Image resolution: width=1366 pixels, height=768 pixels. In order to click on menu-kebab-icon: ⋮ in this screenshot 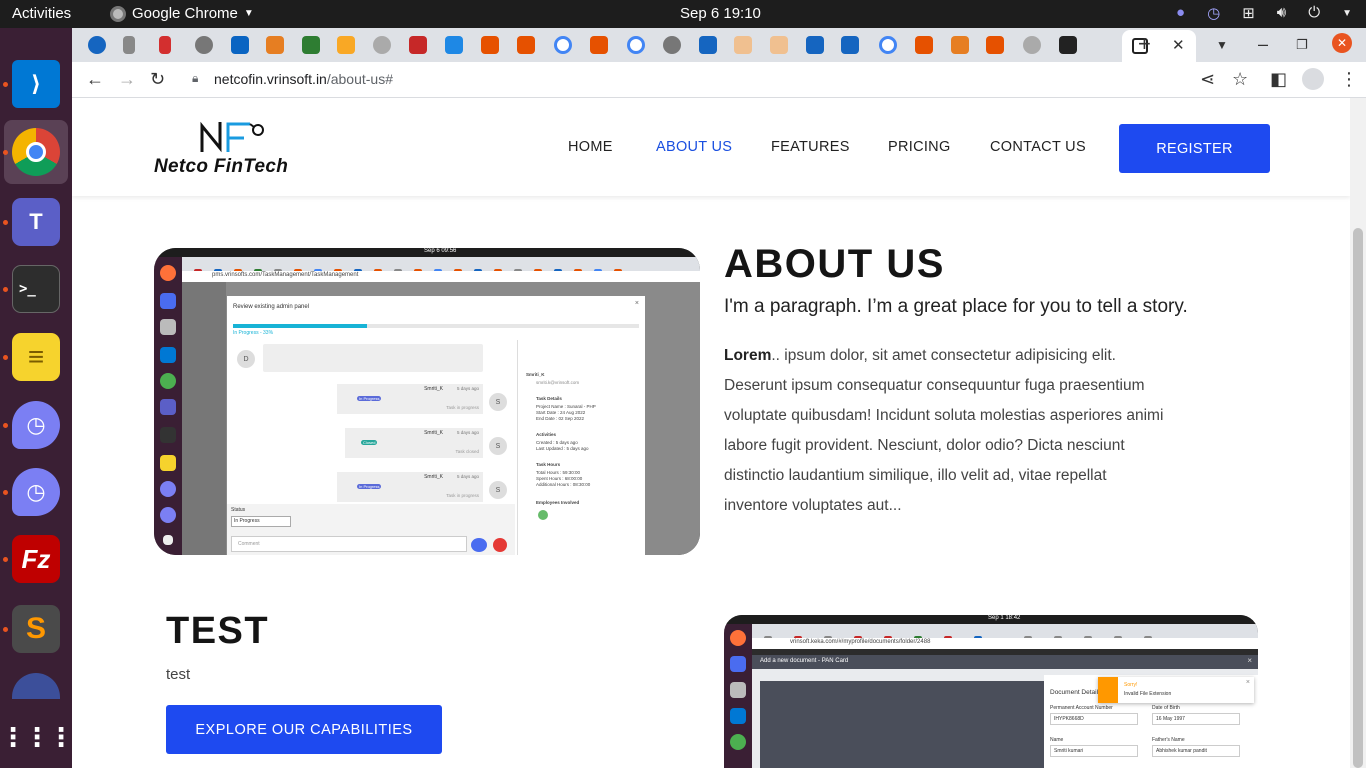, I will do `click(1349, 79)`.